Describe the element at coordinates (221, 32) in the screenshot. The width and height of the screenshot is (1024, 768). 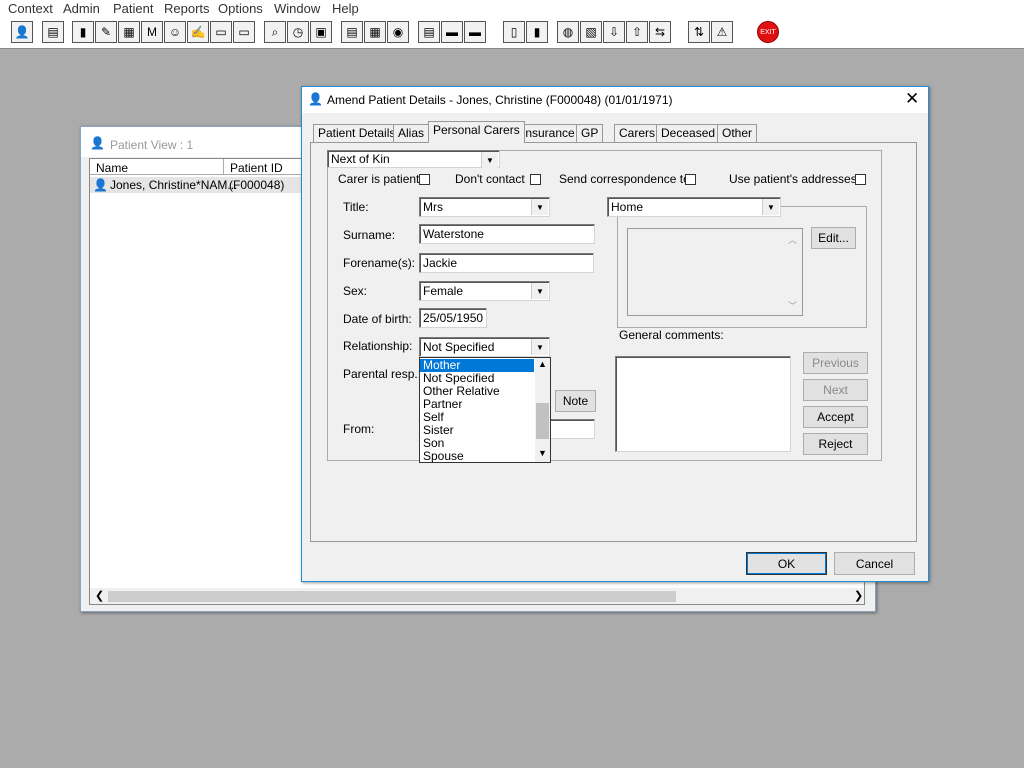
I see `car-icon: ▭` at that location.